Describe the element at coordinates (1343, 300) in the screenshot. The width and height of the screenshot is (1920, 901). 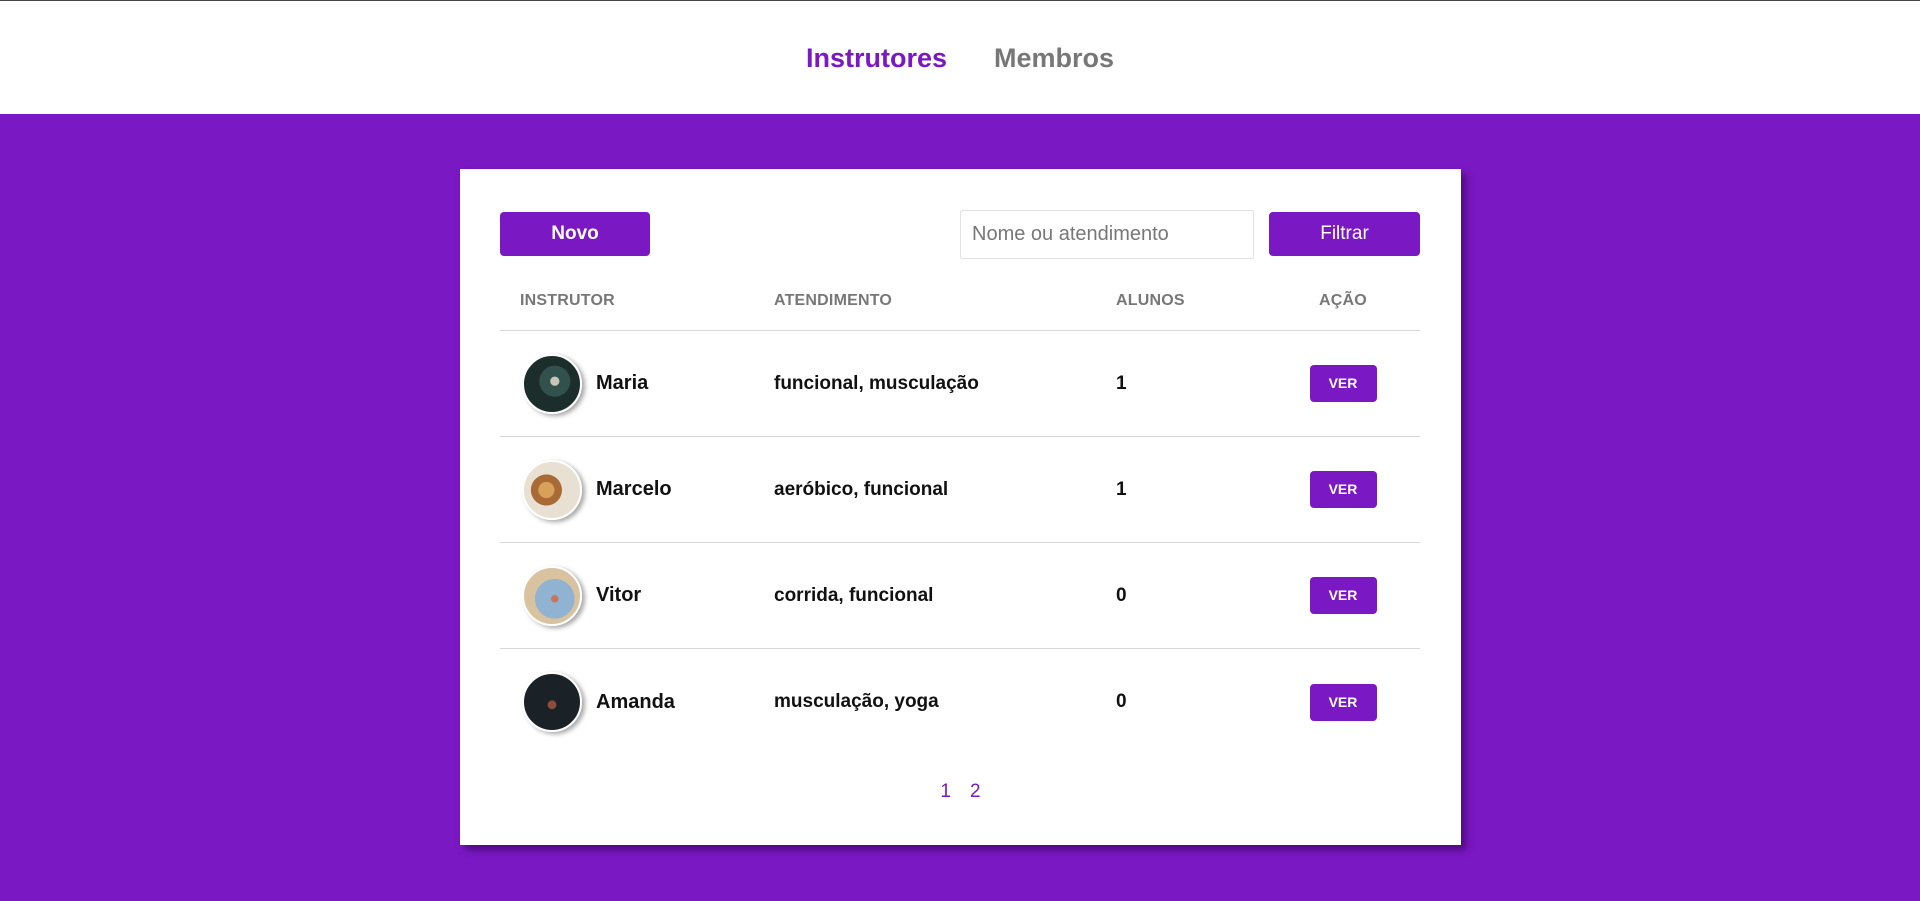
I see `column-header-acao: Ação` at that location.